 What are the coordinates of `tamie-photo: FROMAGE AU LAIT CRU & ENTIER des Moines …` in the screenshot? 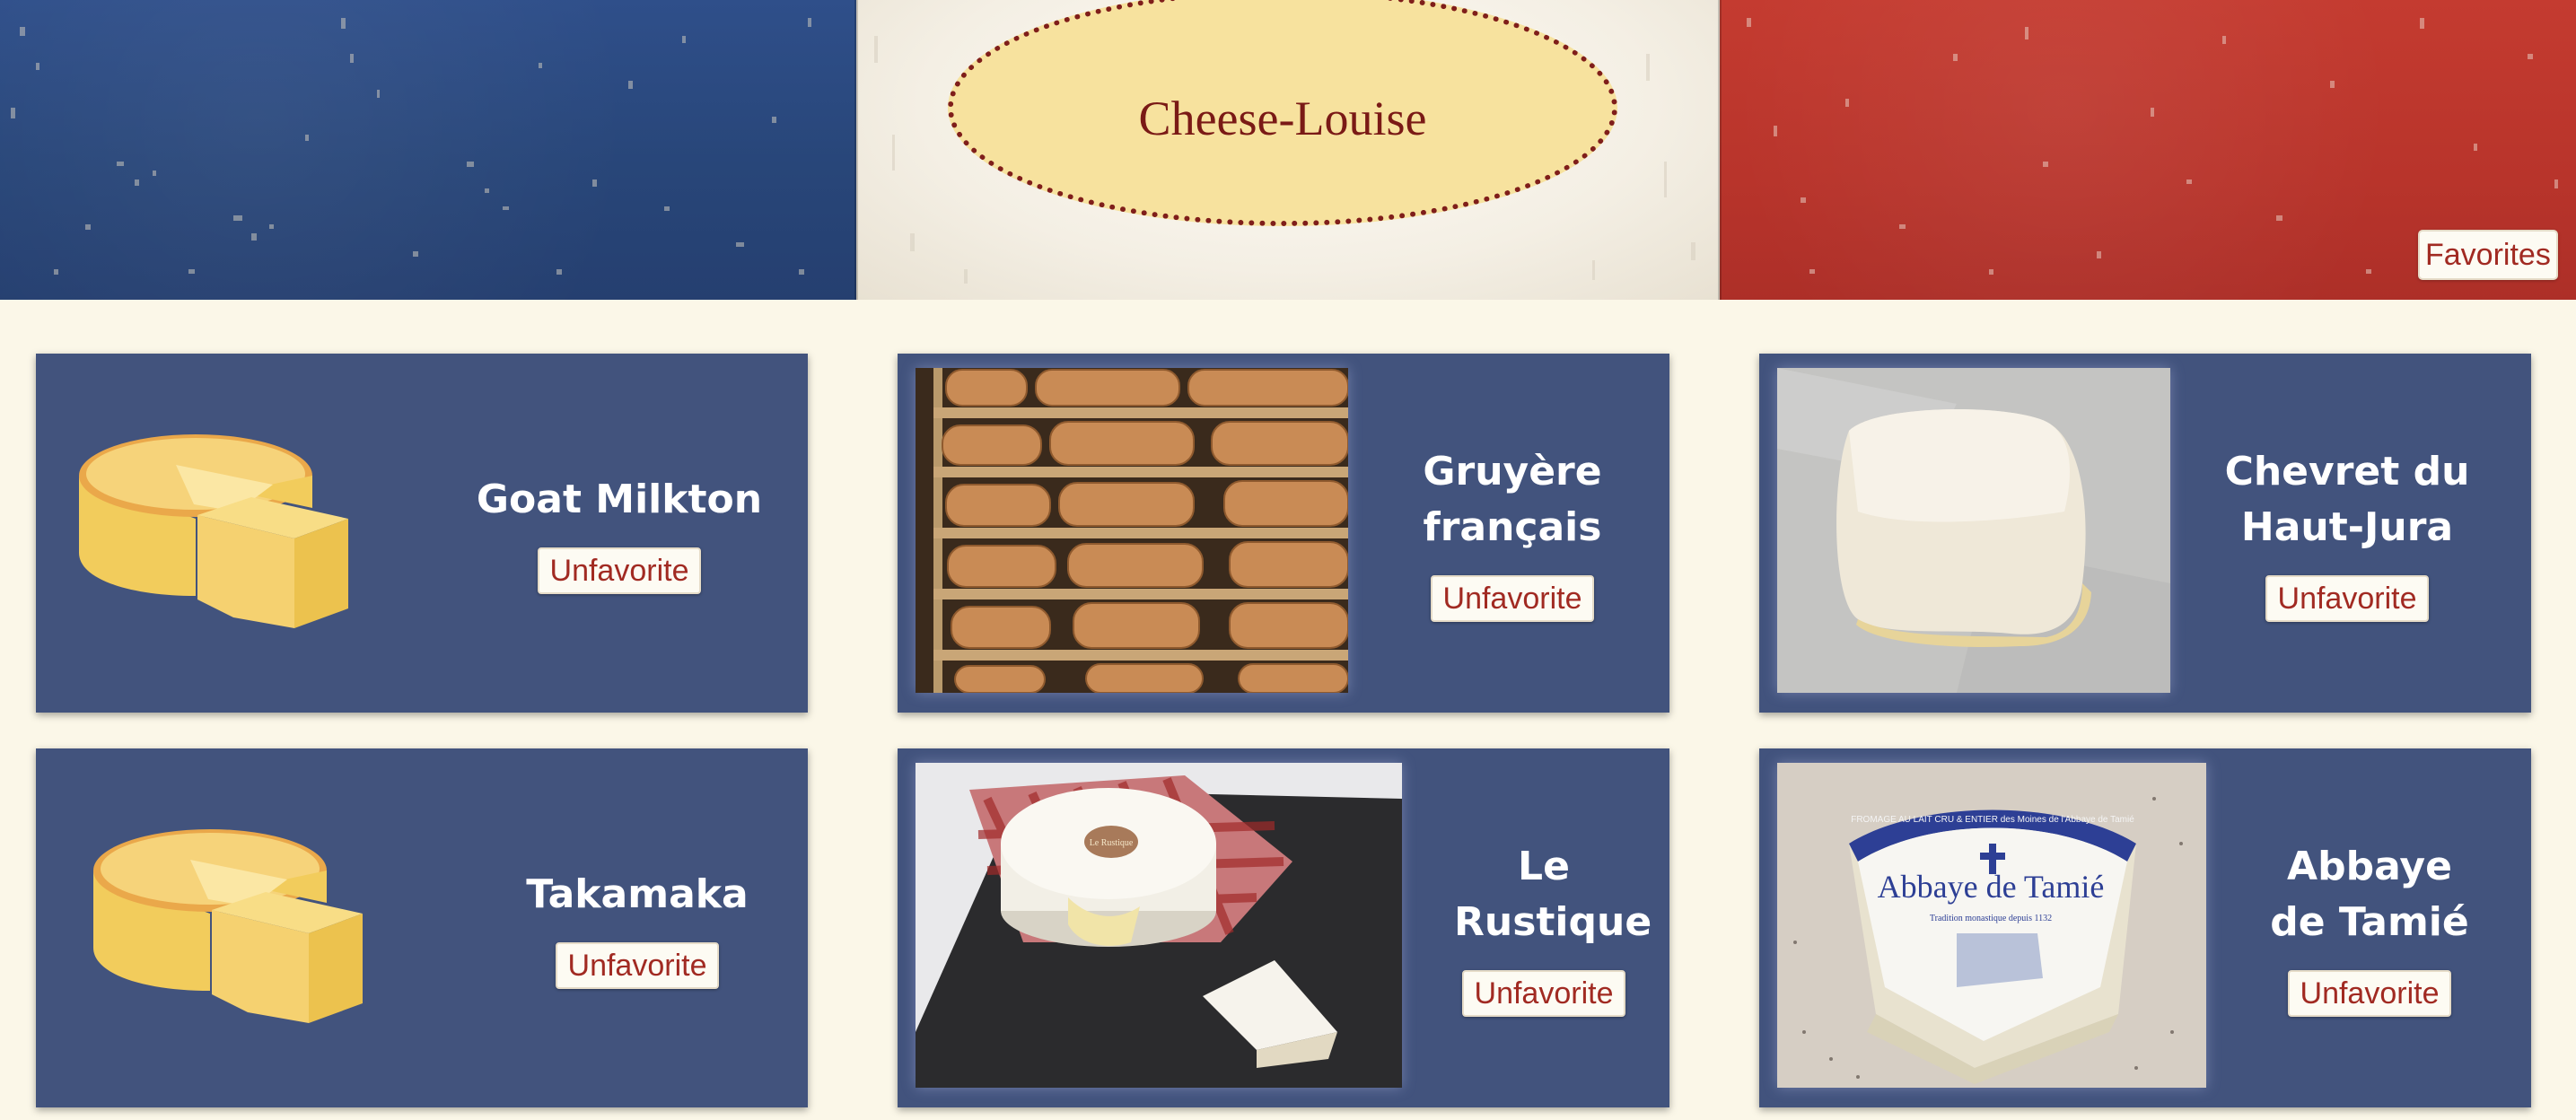 It's located at (1991, 926).